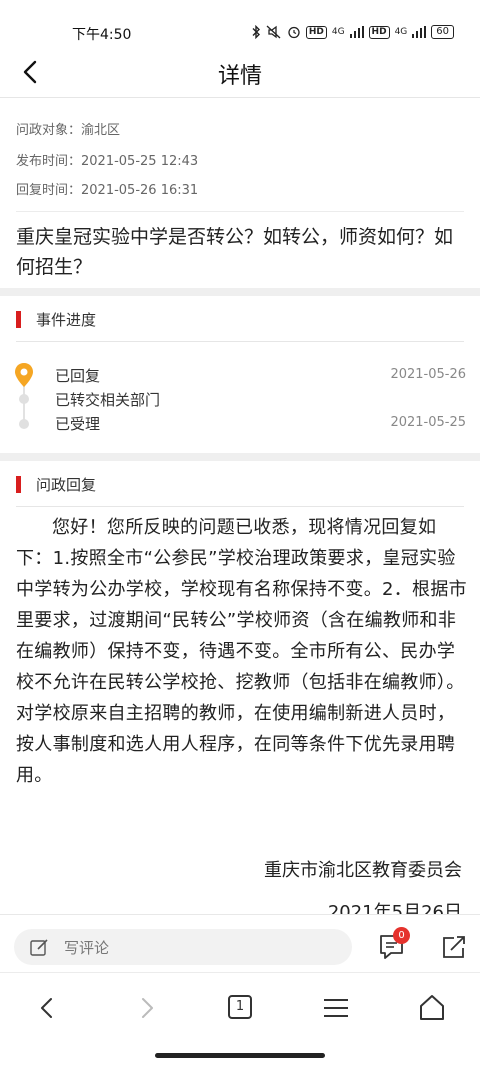 Image resolution: width=480 pixels, height=1066 pixels. Describe the element at coordinates (273, 32) in the screenshot. I see `mute-icon` at that location.